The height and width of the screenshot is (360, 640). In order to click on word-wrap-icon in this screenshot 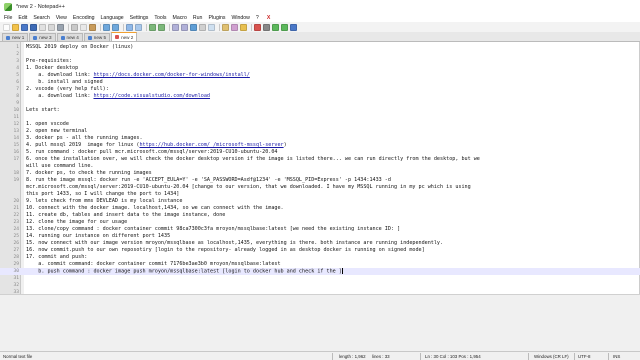, I will do `click(193, 27)`.